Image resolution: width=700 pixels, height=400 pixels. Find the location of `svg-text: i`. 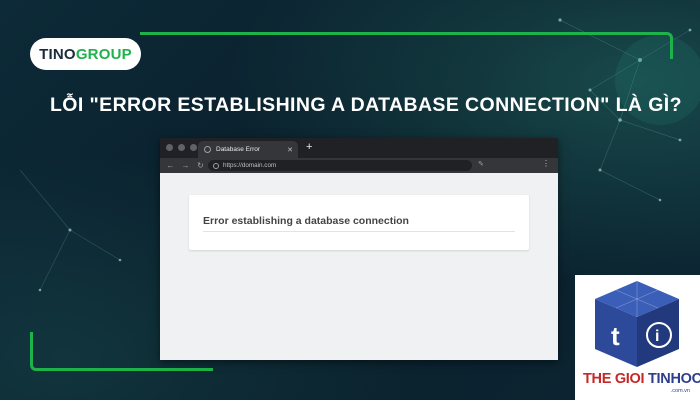

svg-text: i is located at coordinates (657, 336).